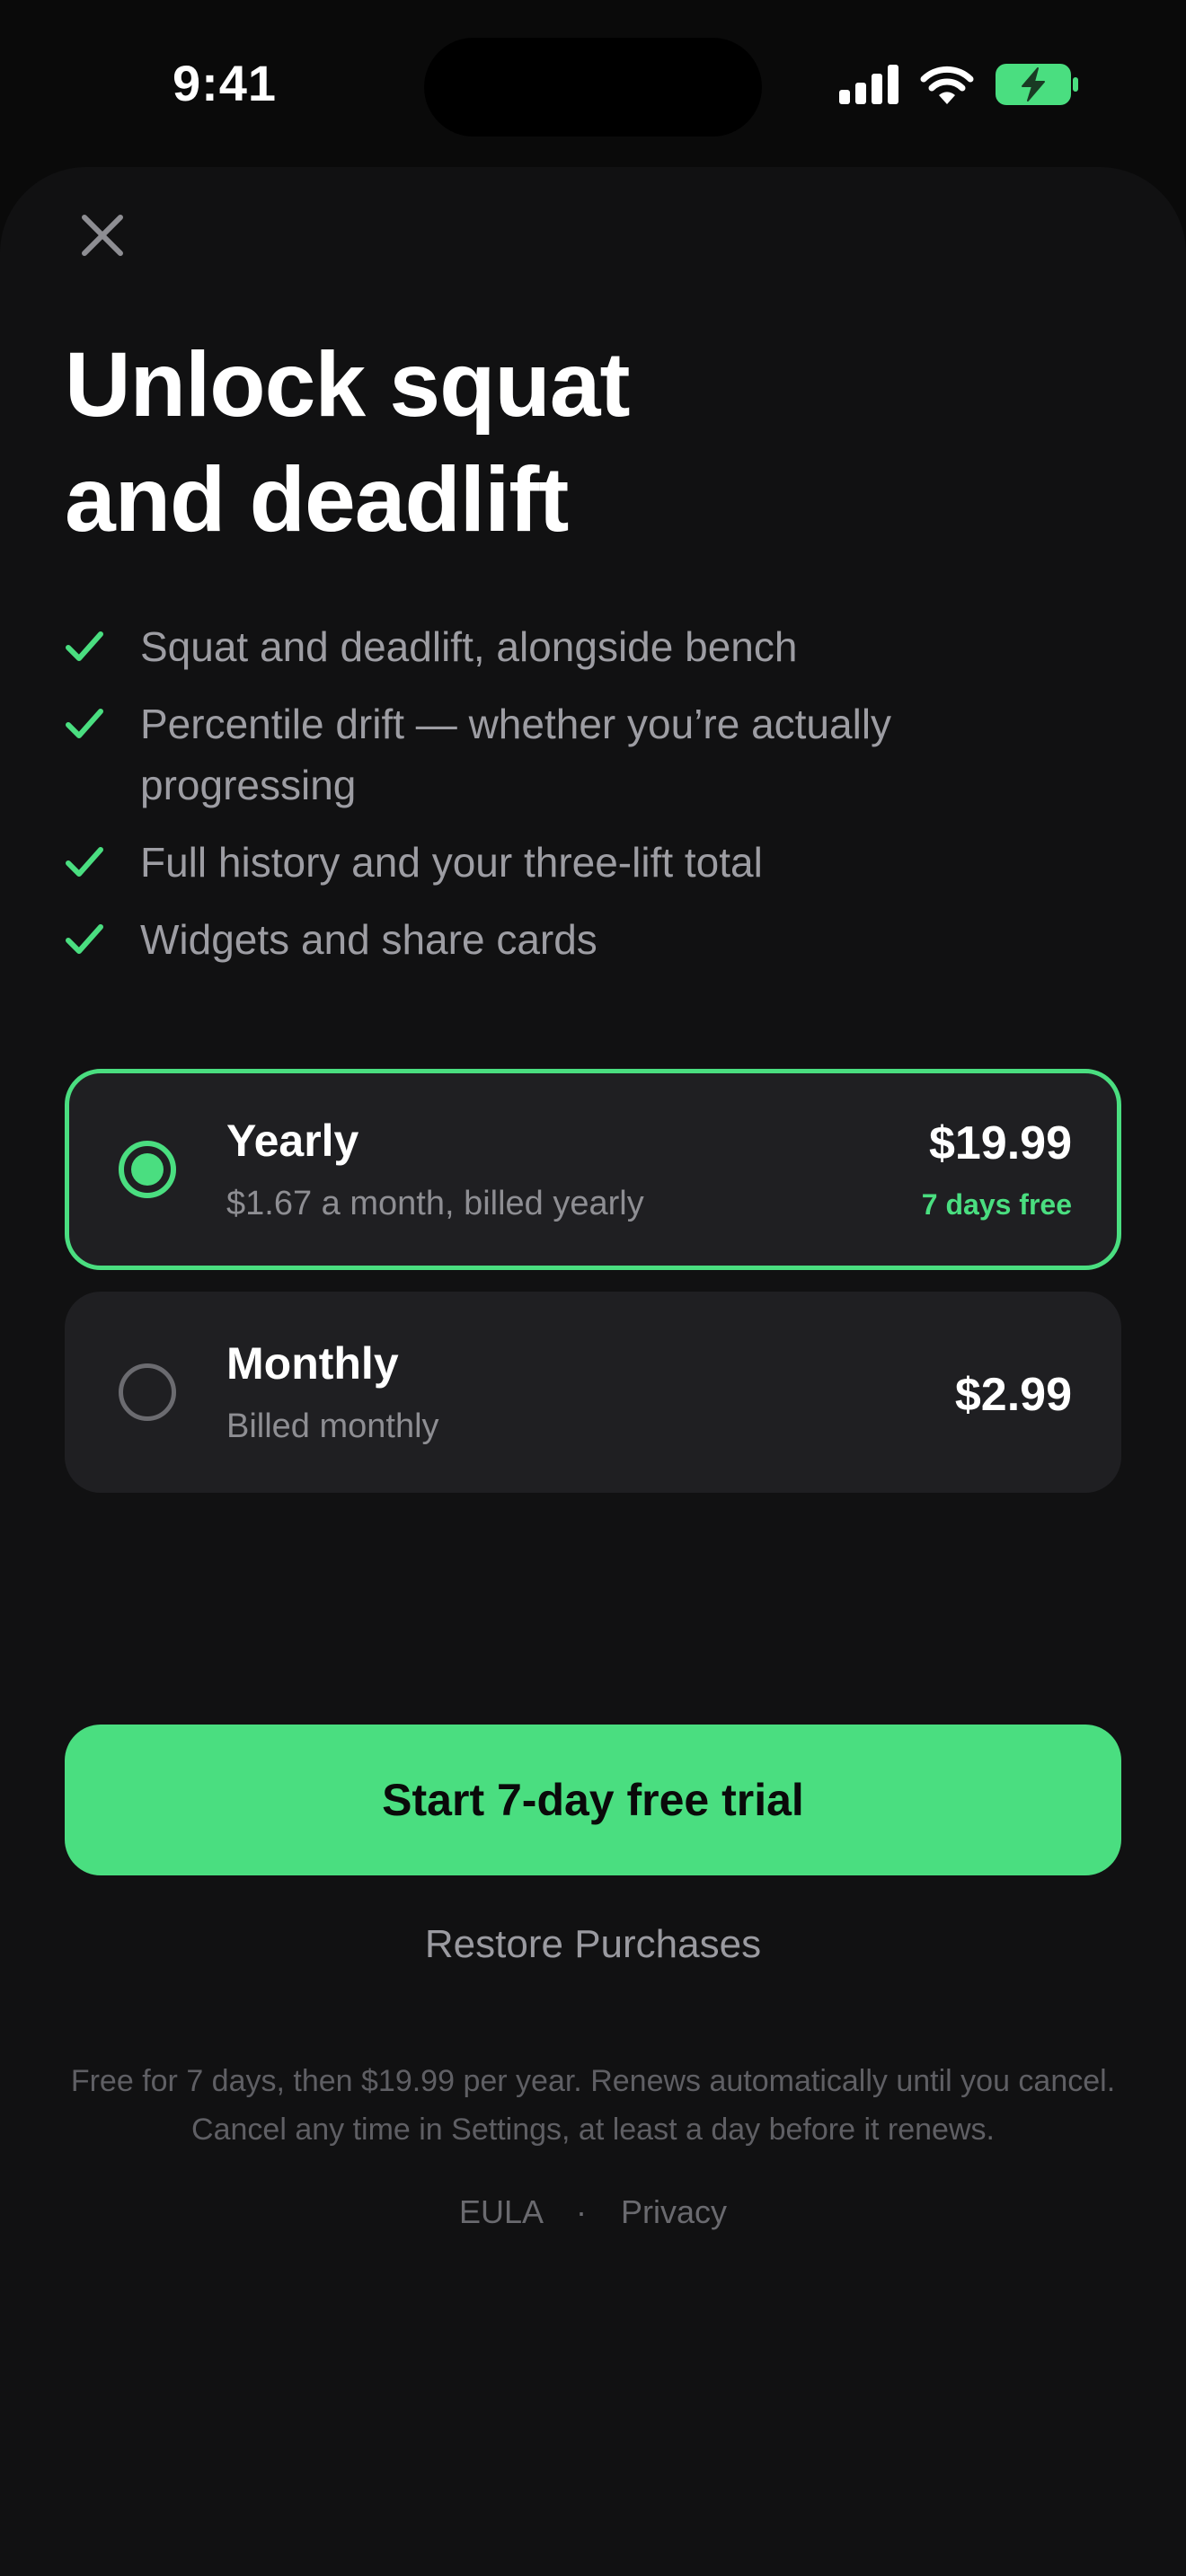 Image resolution: width=1186 pixels, height=2576 pixels. Describe the element at coordinates (593, 2212) in the screenshot. I see `legal-links: EULA · Privacy` at that location.